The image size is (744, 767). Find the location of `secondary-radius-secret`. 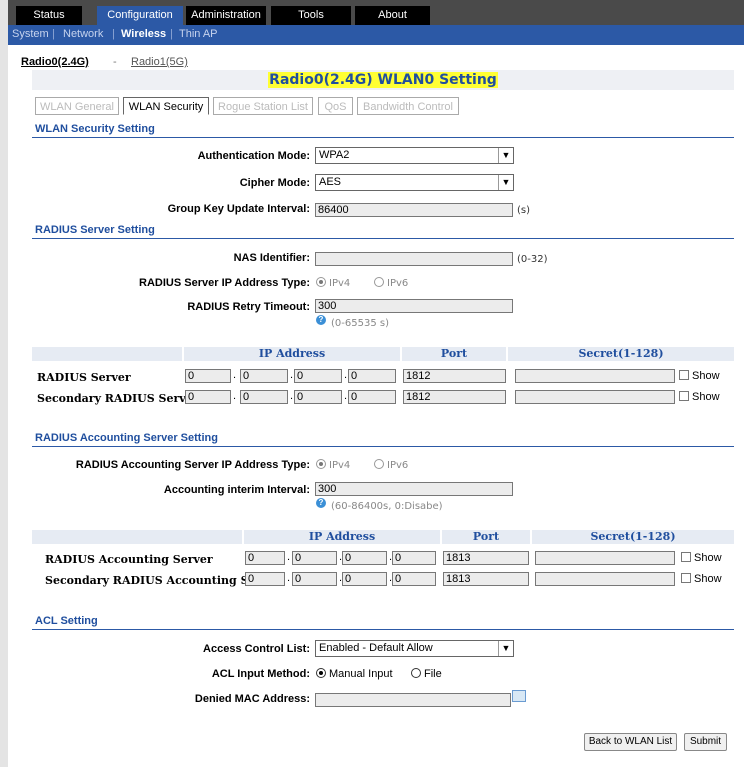

secondary-radius-secret is located at coordinates (595, 397).